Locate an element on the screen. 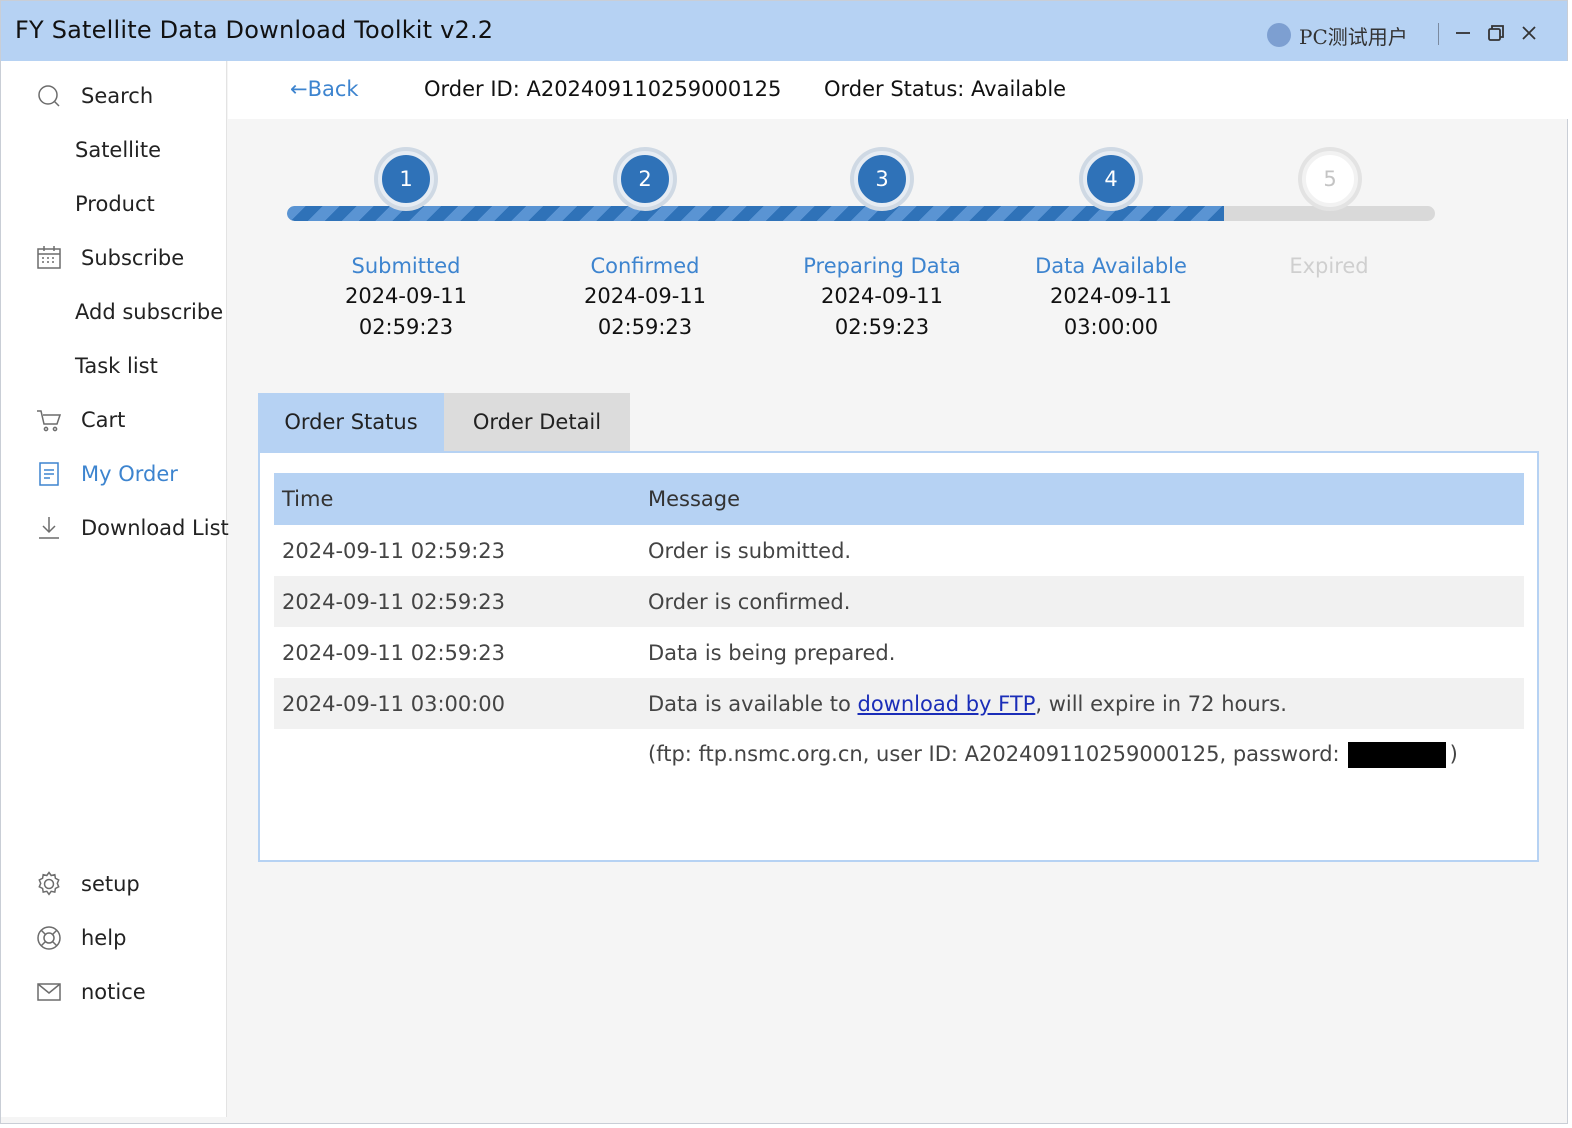 This screenshot has height=1128, width=1572. step-3-marker: 3 is located at coordinates (882, 179).